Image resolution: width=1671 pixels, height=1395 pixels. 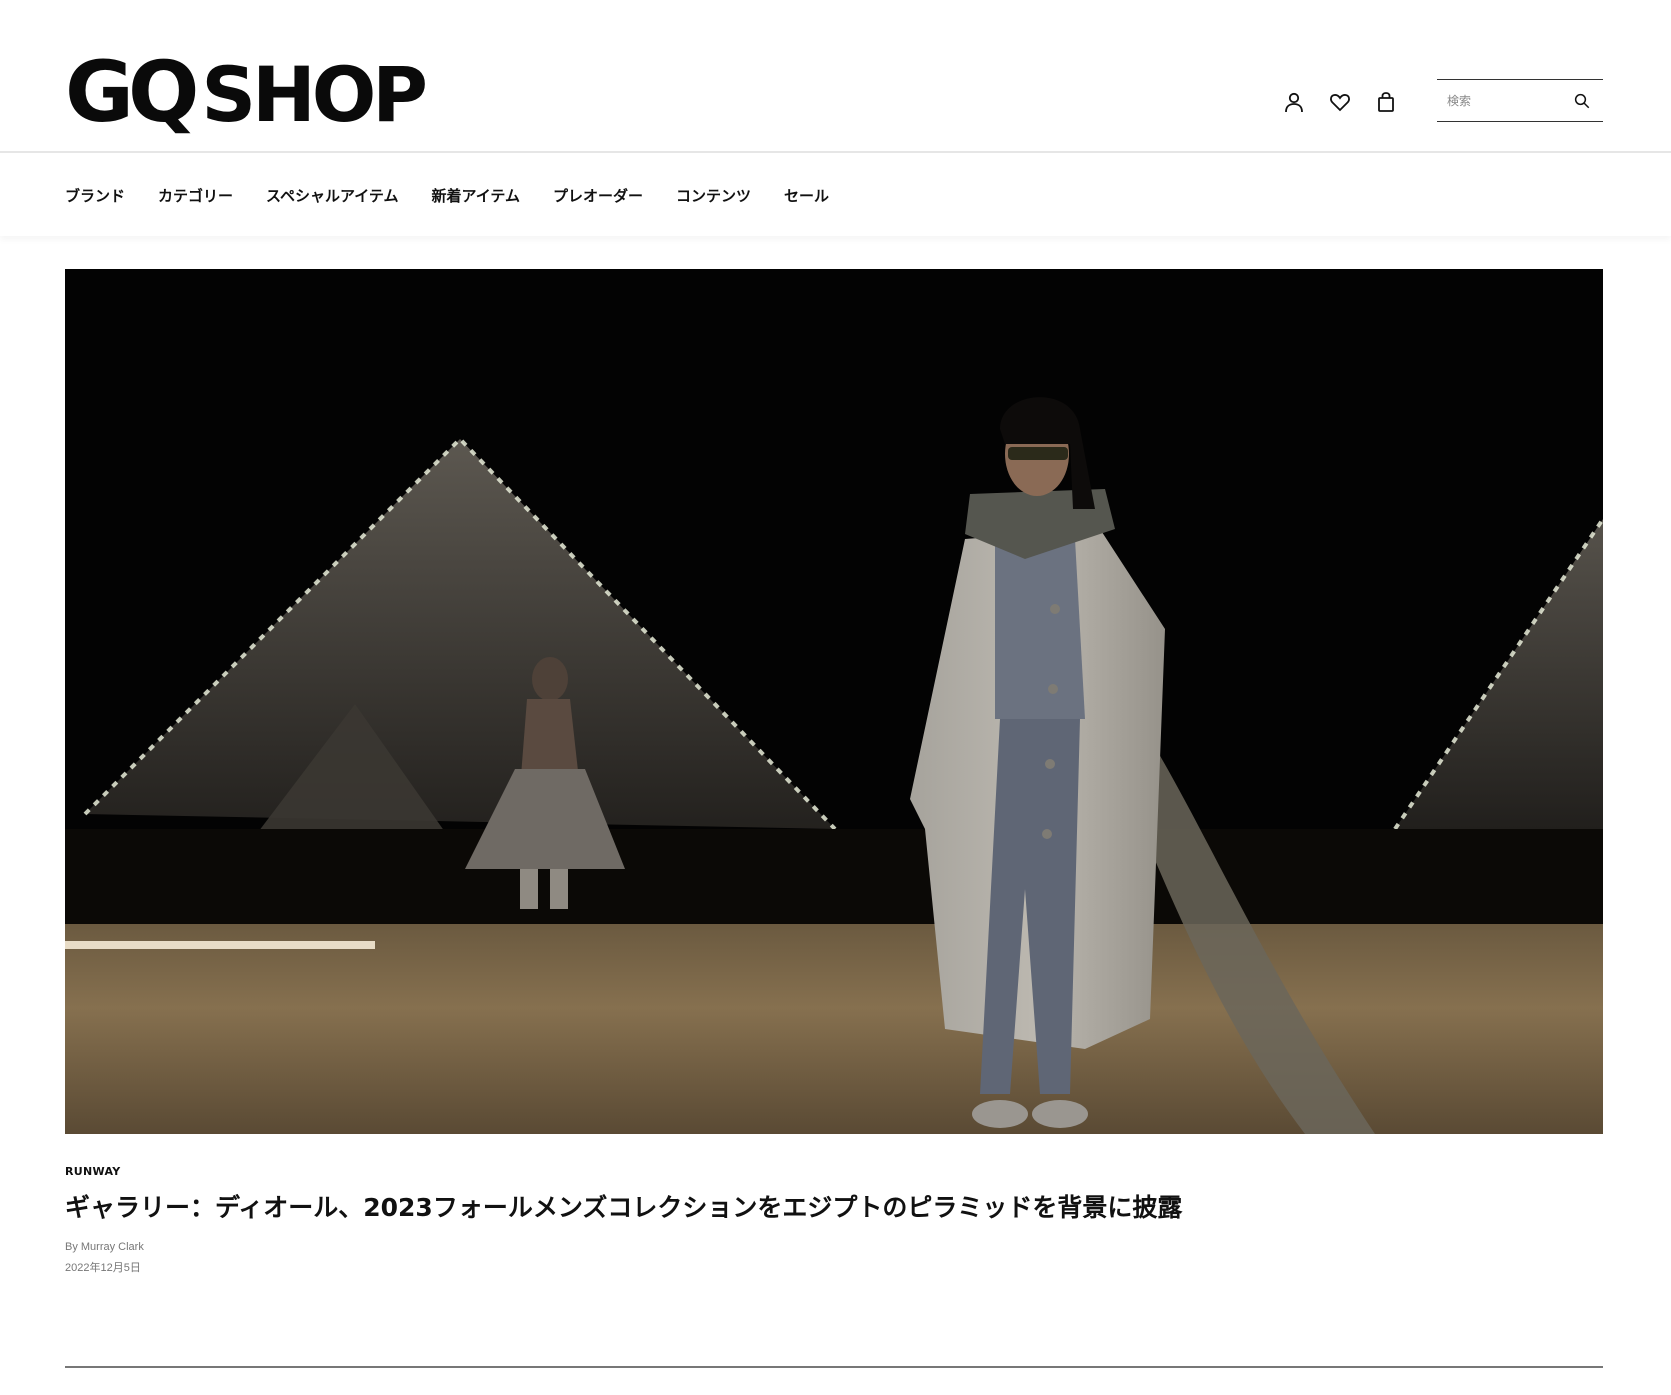 What do you see at coordinates (598, 195) in the screenshot?
I see `nav-item-preorder: プレオーダー` at bounding box center [598, 195].